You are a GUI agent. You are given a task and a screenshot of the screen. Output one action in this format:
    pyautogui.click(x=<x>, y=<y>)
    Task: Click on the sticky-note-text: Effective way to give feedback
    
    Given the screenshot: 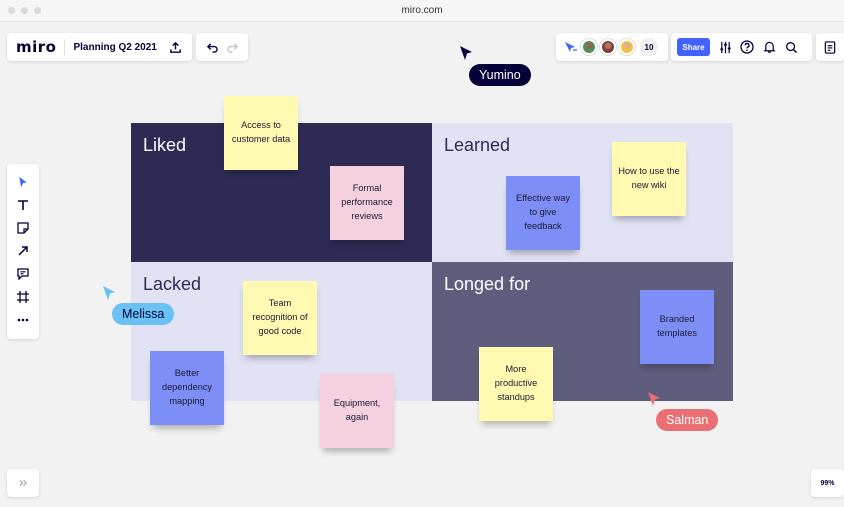 What is the action you would take?
    pyautogui.click(x=543, y=212)
    